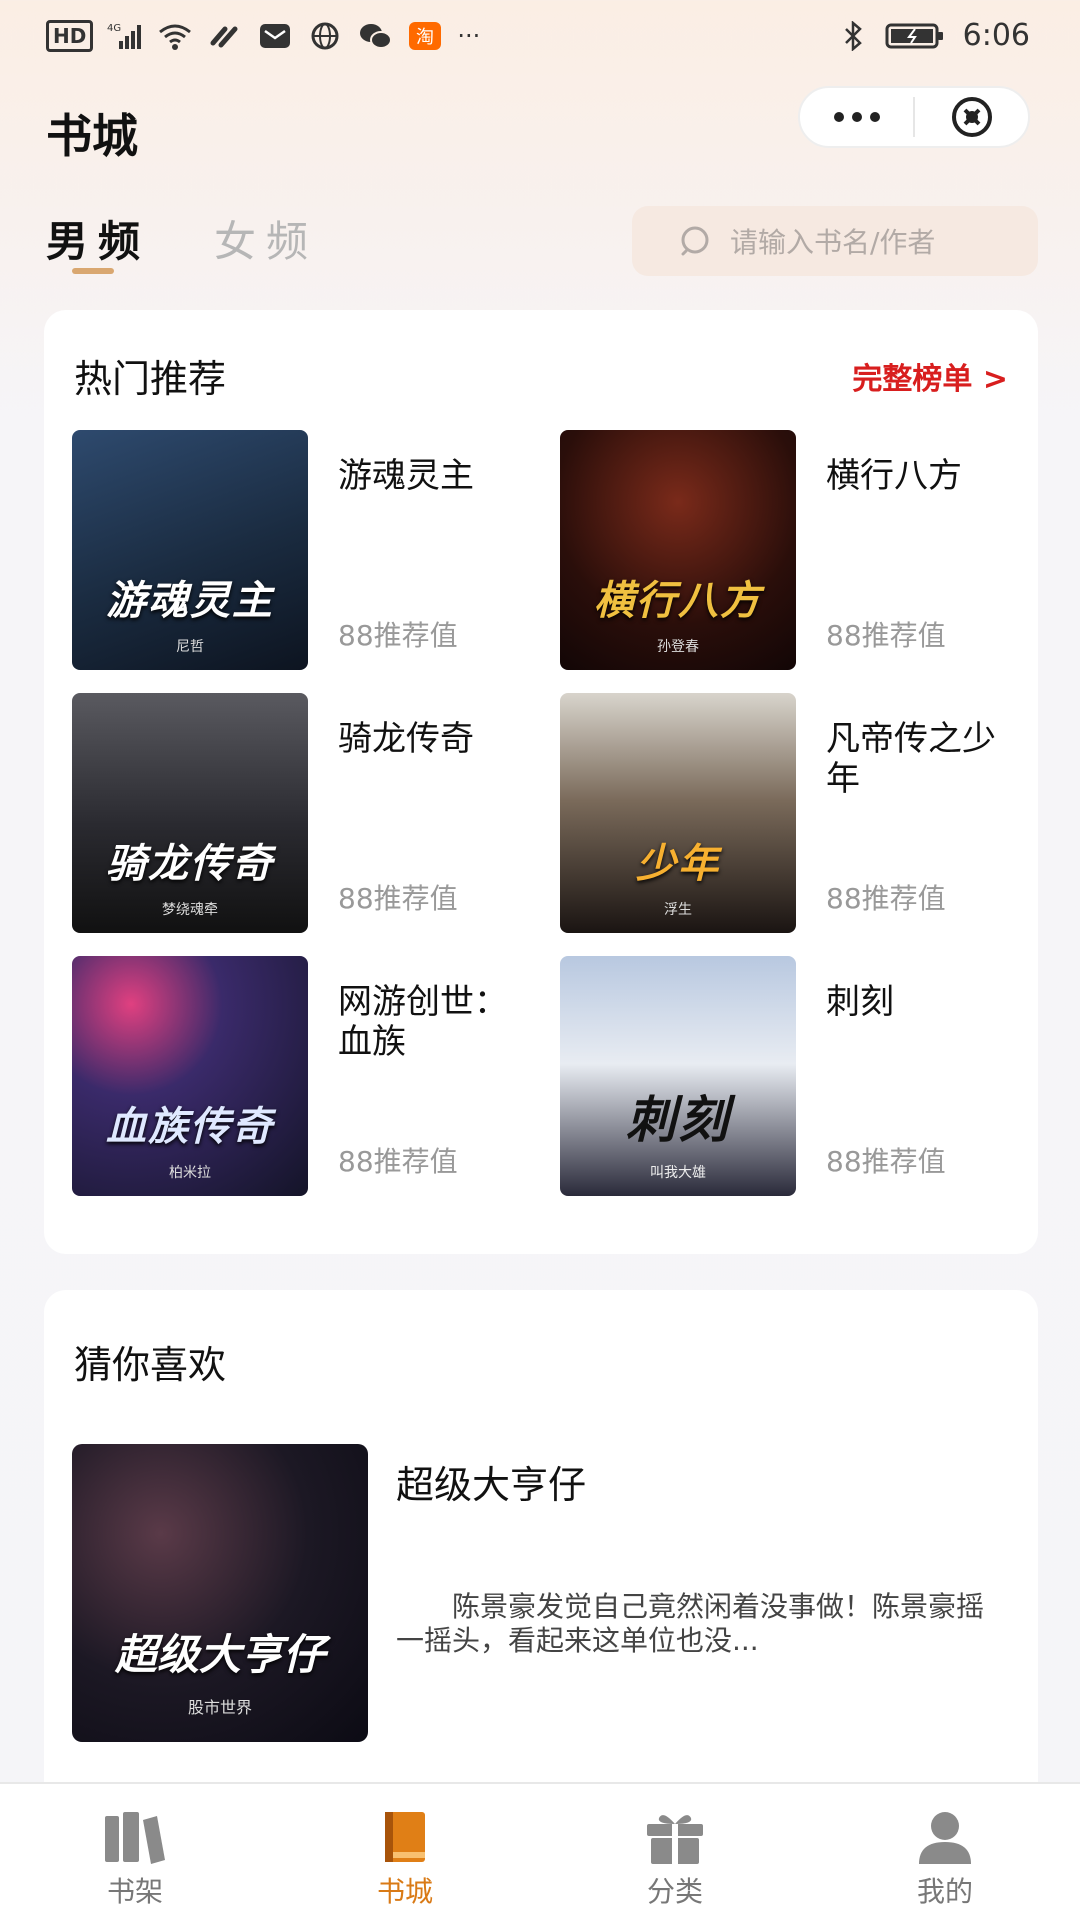  What do you see at coordinates (930, 376) in the screenshot?
I see `full-ranking-link: 完整榜单 >` at bounding box center [930, 376].